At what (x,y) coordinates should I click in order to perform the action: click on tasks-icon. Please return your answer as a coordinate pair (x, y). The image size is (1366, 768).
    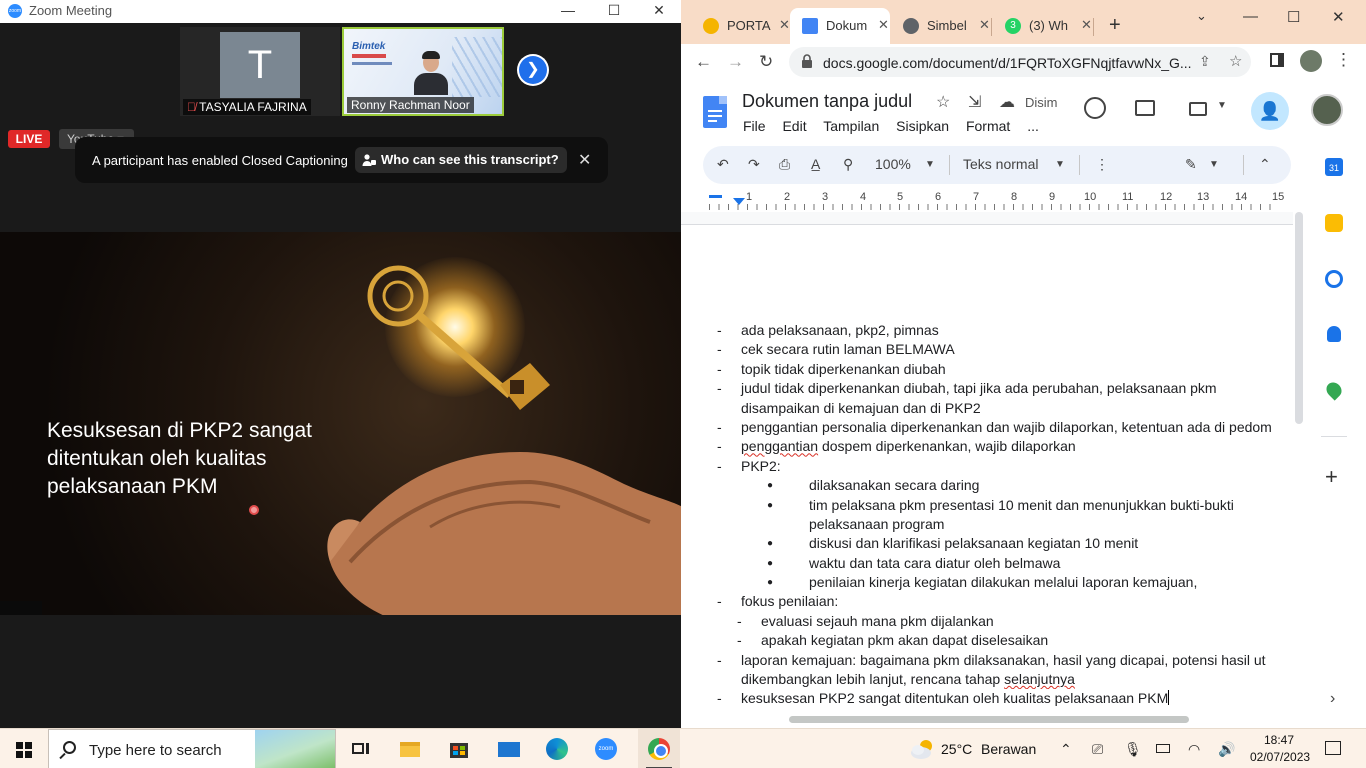
    Looking at the image, I should click on (1334, 279).